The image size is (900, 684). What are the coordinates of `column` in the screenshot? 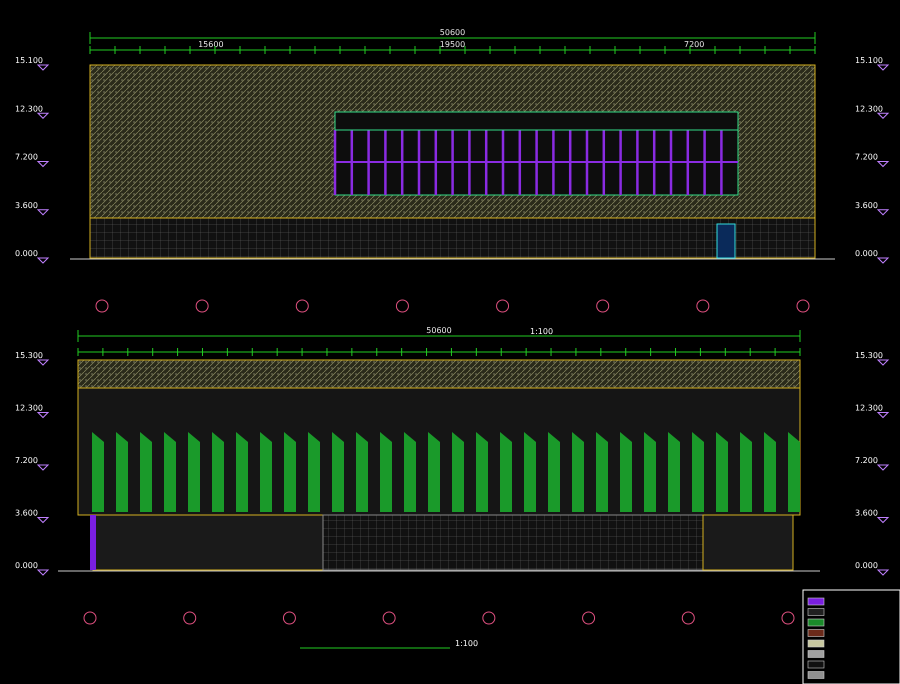 It's located at (93, 542).